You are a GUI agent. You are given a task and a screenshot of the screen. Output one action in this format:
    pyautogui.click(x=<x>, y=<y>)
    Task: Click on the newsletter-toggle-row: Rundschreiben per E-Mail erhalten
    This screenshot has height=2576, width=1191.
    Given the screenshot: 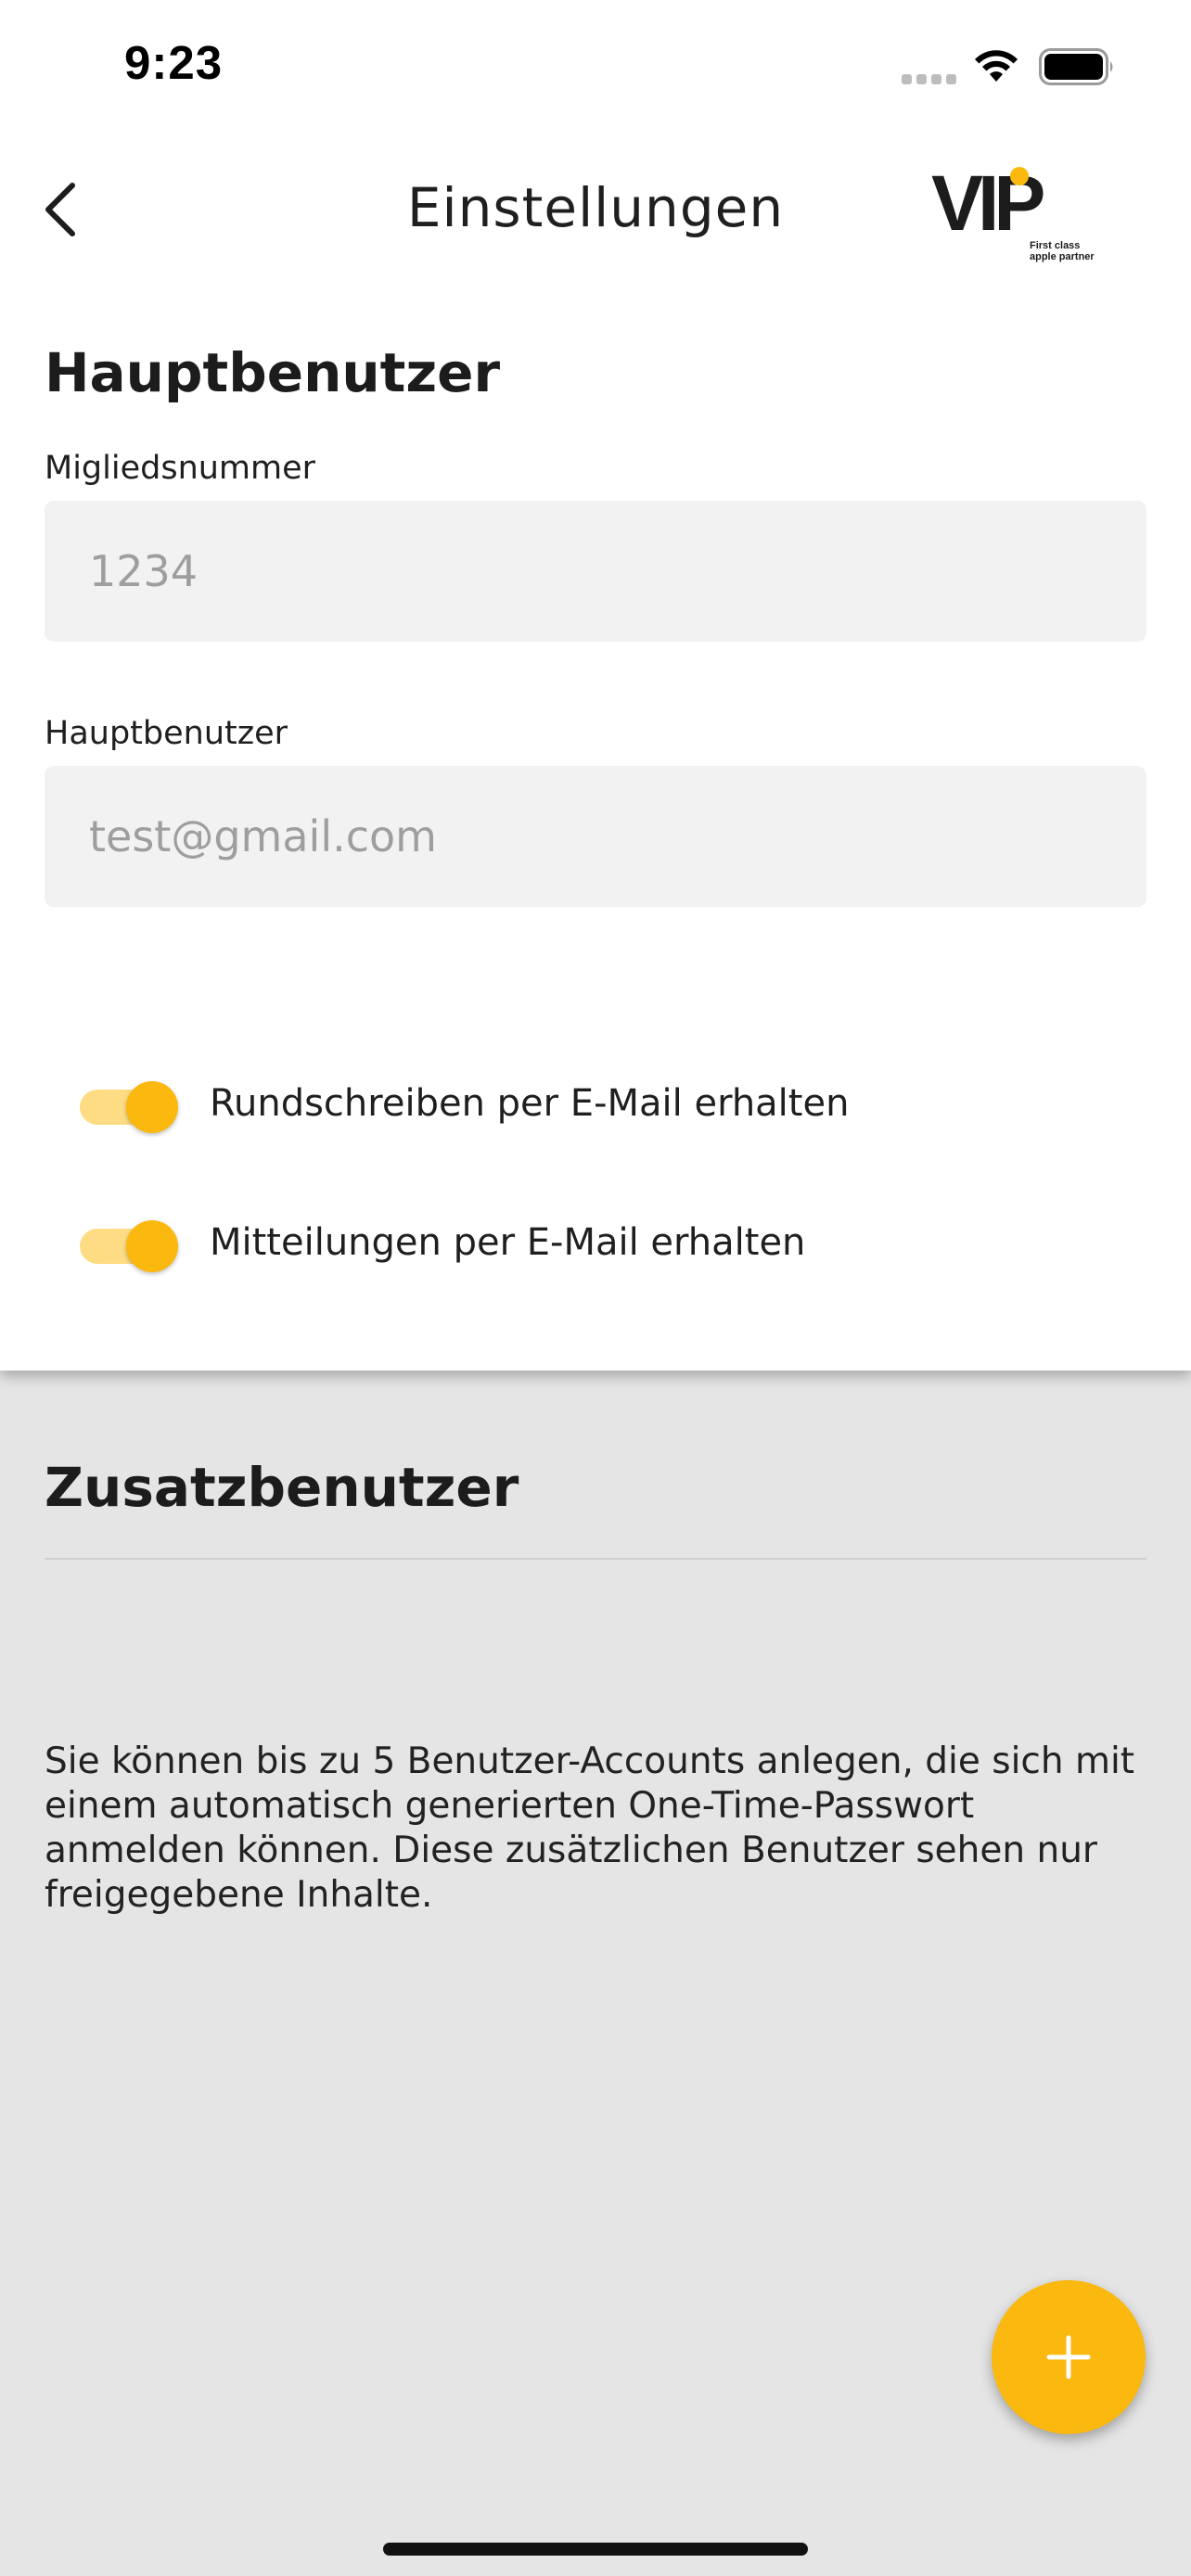 What is the action you would take?
    pyautogui.click(x=590, y=1107)
    